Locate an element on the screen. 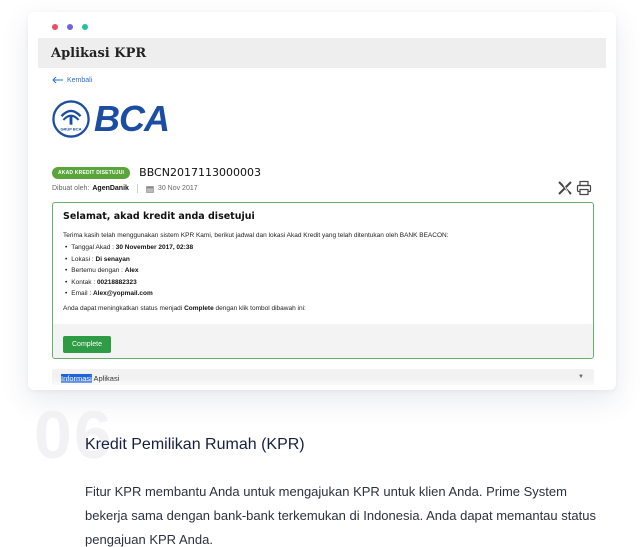 The width and height of the screenshot is (644, 547). status-row: AKAD KREDIT DISETUJUI BBCN2017113000003 is located at coordinates (156, 172).